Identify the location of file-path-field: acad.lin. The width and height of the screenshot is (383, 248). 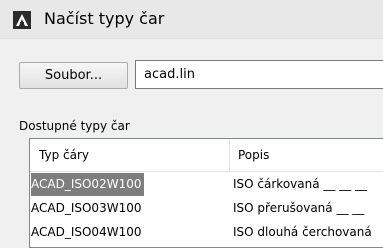
(259, 74).